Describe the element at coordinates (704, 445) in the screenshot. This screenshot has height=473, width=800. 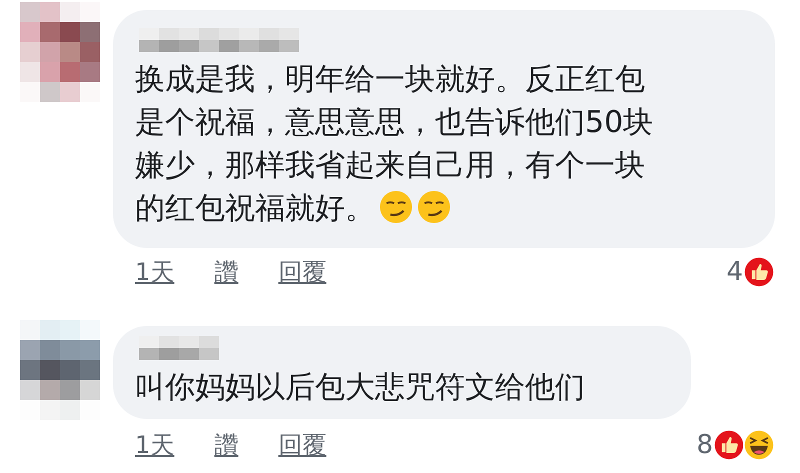
I see `reaction-count: 8` at that location.